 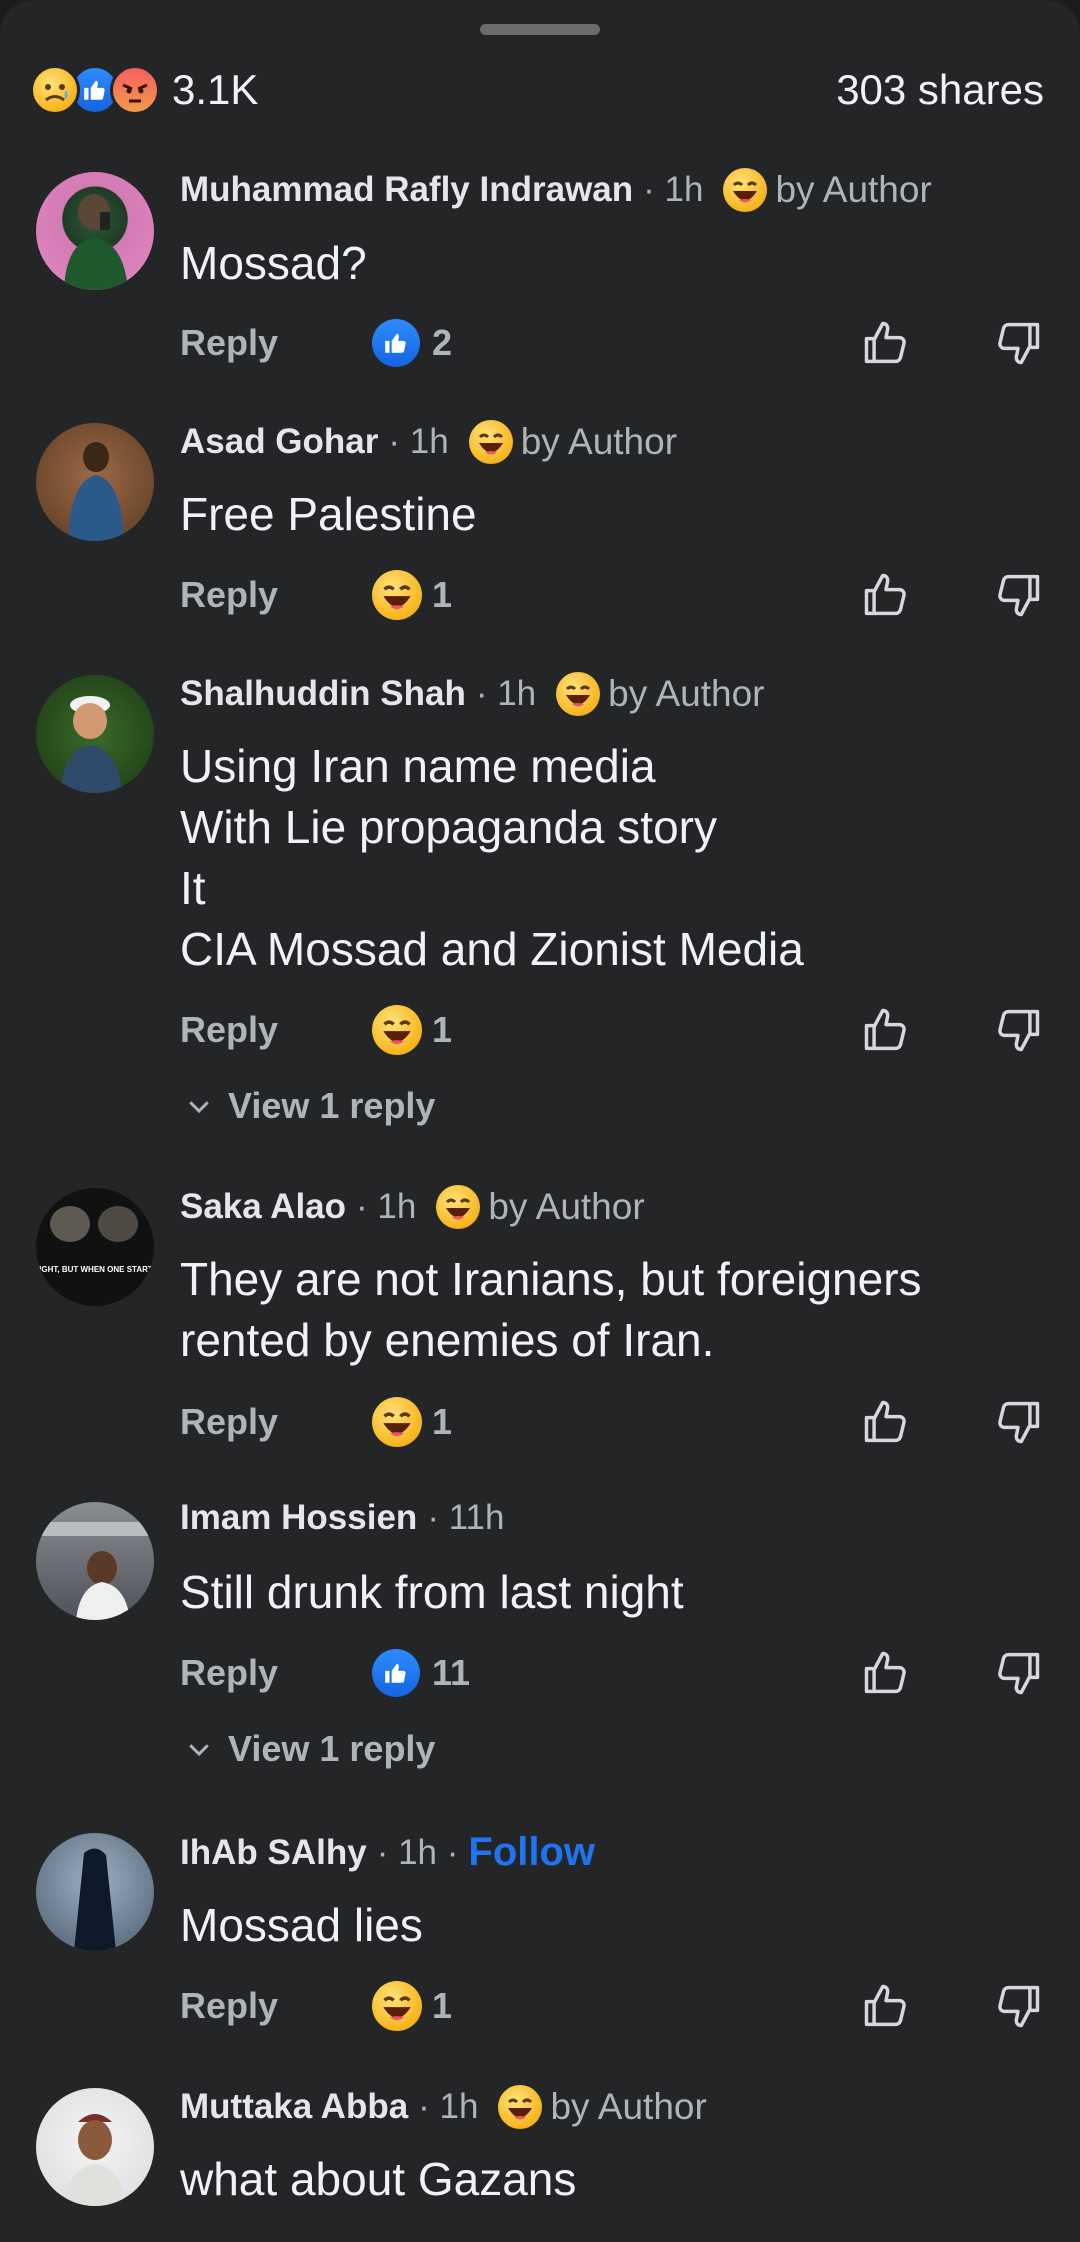 What do you see at coordinates (135, 90) in the screenshot?
I see `angry-icon` at bounding box center [135, 90].